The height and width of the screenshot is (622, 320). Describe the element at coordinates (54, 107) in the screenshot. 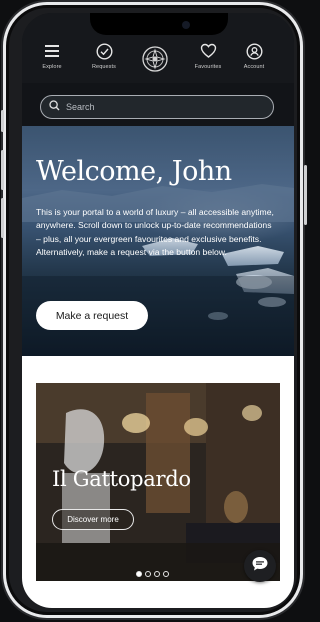

I see `search-icon` at that location.